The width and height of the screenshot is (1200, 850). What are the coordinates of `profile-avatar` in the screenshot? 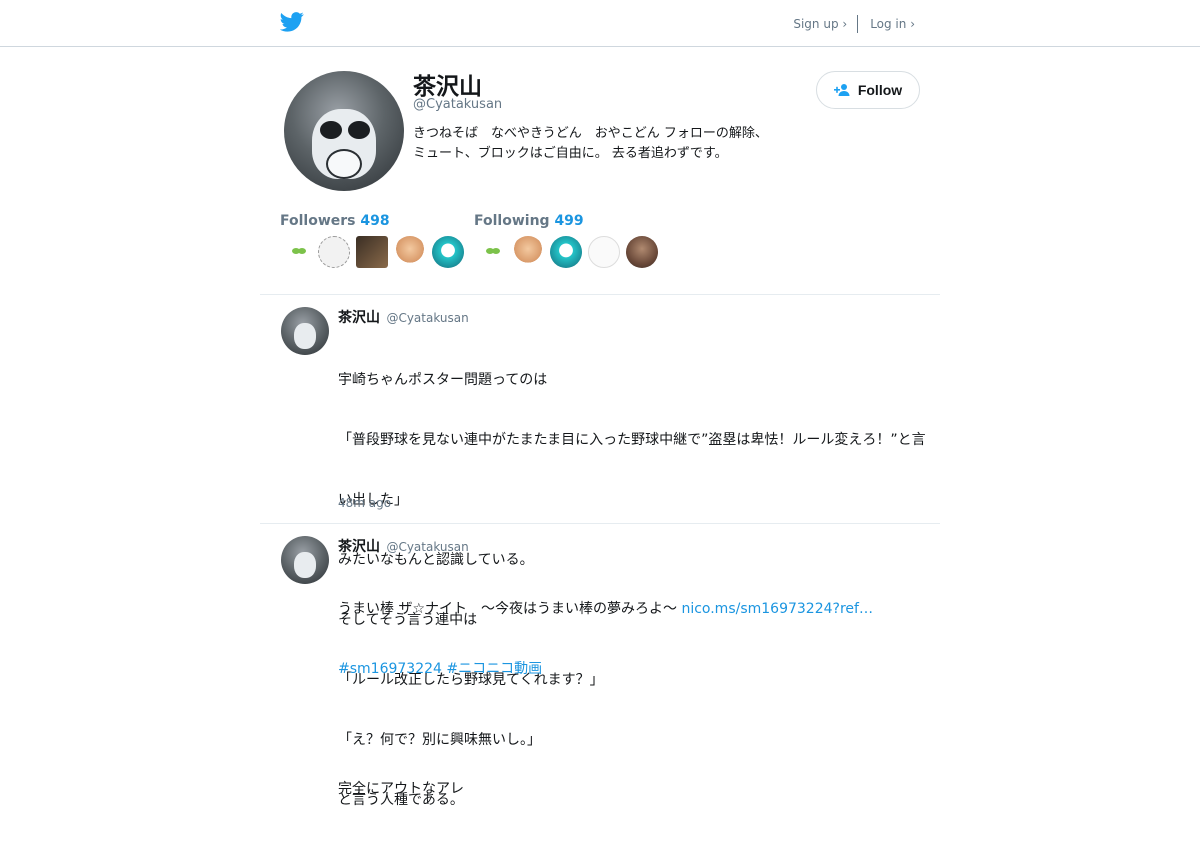 It's located at (344, 131).